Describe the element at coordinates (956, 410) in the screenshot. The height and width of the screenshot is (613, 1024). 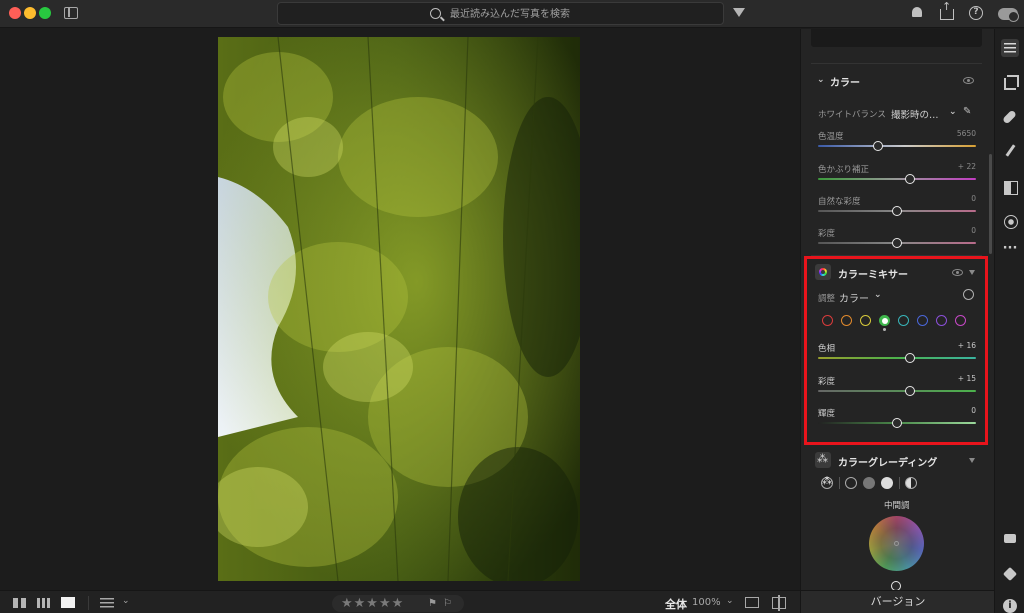
I see `mixer-slider-value: 0` at that location.